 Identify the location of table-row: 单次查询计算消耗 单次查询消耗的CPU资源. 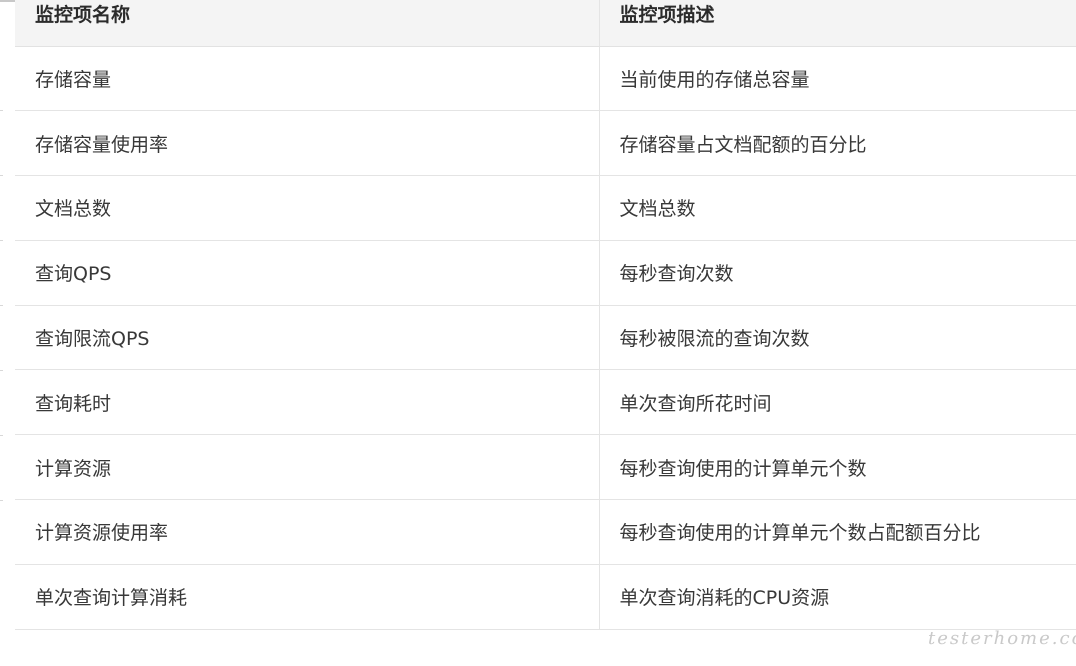
(545, 597).